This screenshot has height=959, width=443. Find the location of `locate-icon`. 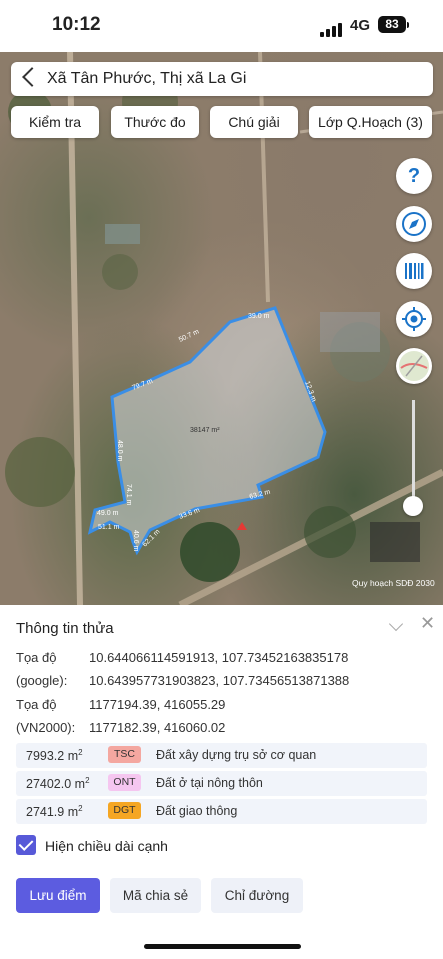

locate-icon is located at coordinates (414, 319).